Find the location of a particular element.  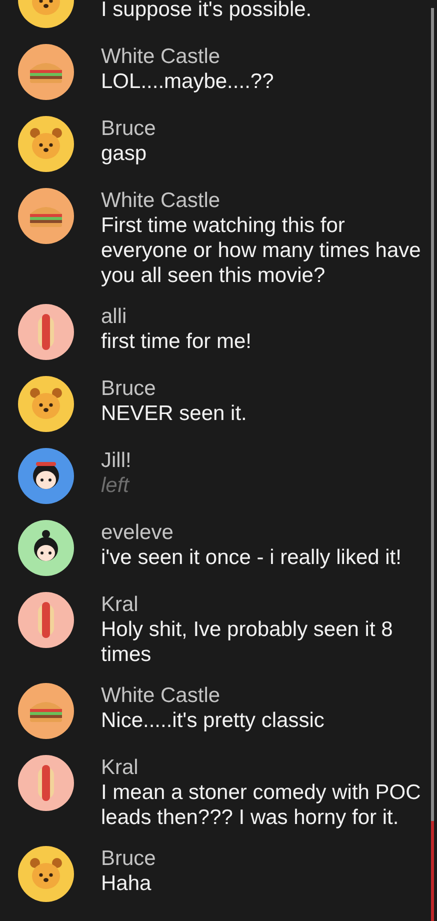

message-text: i've seen it once - i really liked it! is located at coordinates (251, 557).